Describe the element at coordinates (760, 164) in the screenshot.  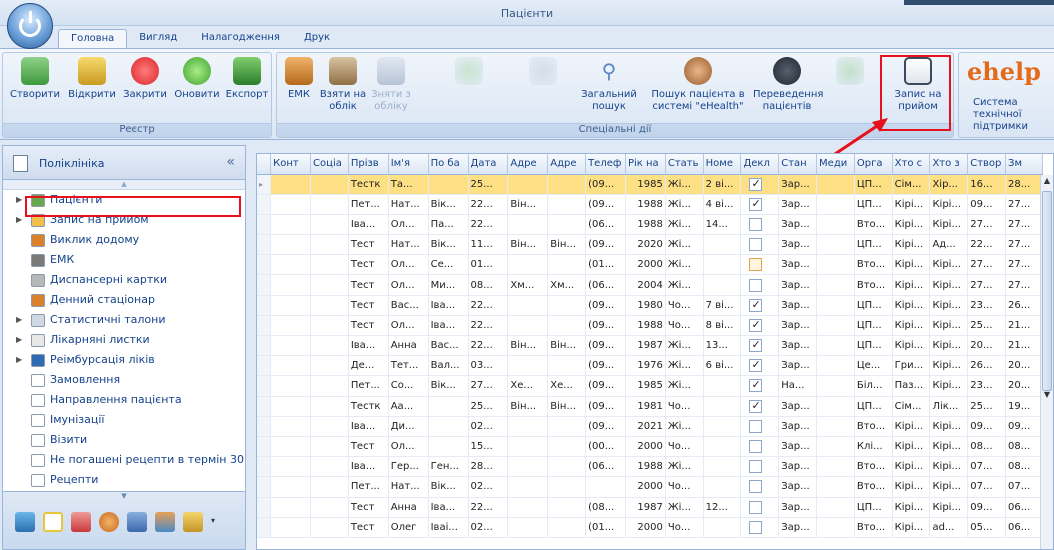
I see `column-header: Декл` at that location.